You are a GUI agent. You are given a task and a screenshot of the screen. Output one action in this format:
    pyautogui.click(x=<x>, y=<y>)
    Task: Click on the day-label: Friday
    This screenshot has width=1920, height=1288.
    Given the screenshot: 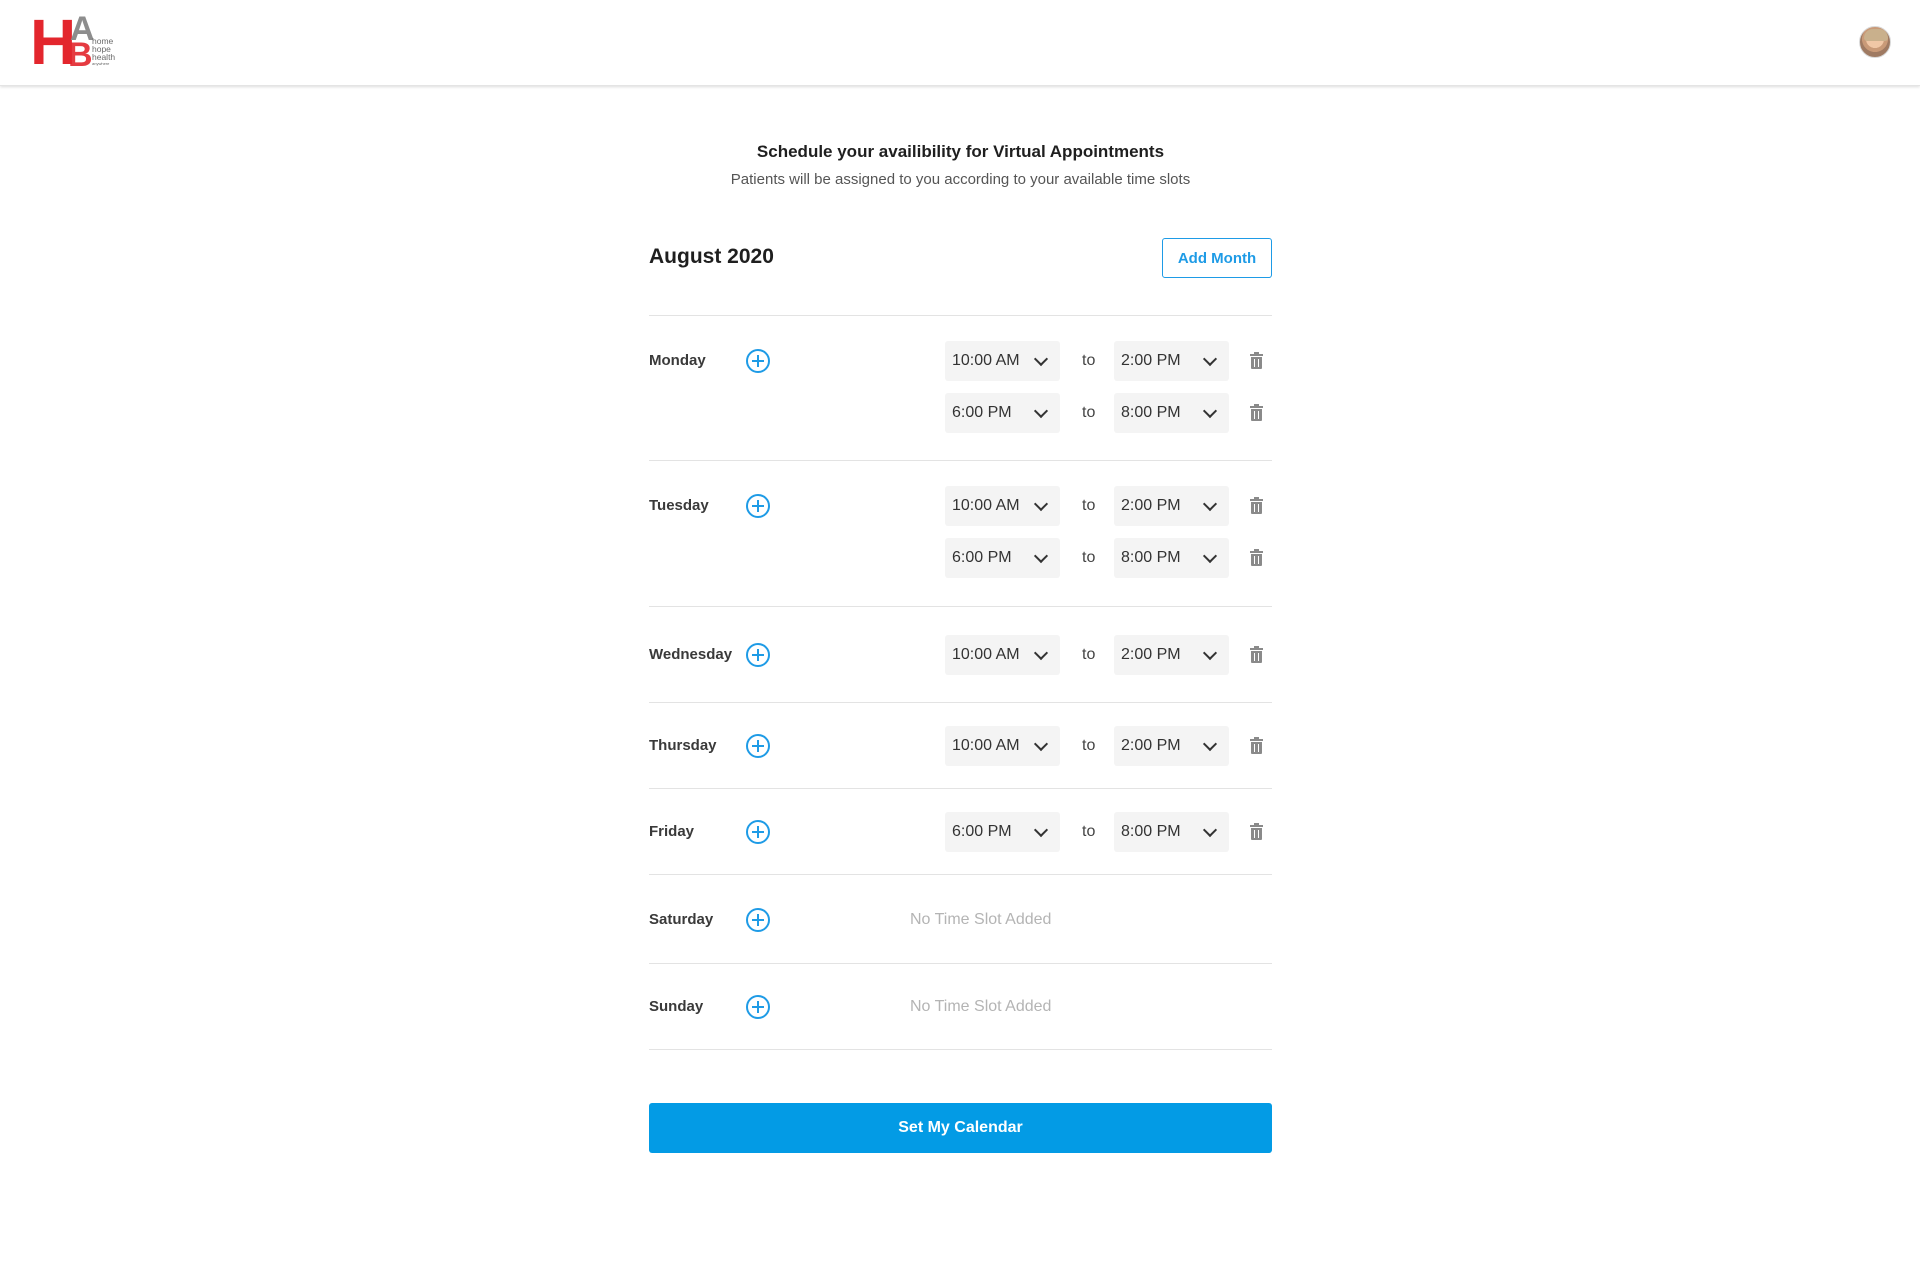 What is the action you would take?
    pyautogui.click(x=672, y=831)
    